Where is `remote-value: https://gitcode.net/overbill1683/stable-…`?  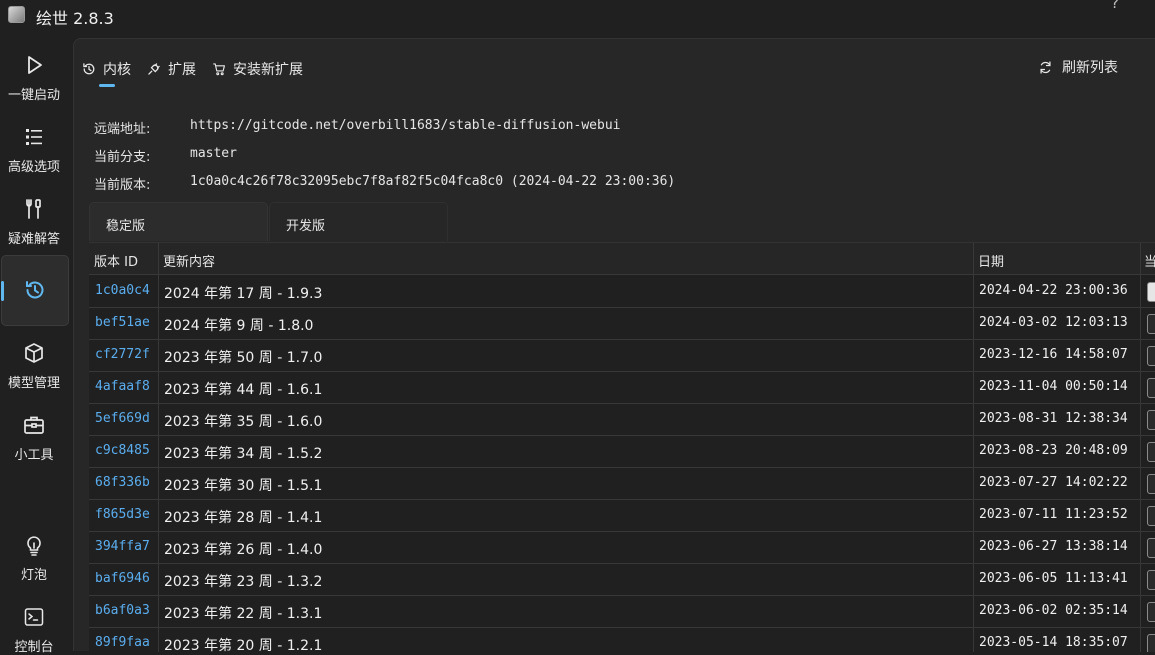
remote-value: https://gitcode.net/overbill1683/stable-… is located at coordinates (405, 125).